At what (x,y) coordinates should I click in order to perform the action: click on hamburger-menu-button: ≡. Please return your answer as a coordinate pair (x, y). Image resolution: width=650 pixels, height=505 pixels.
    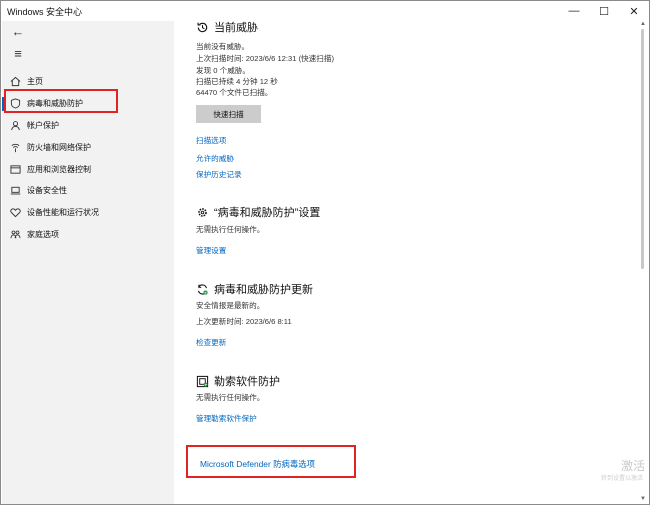
    Looking at the image, I should click on (18, 53).